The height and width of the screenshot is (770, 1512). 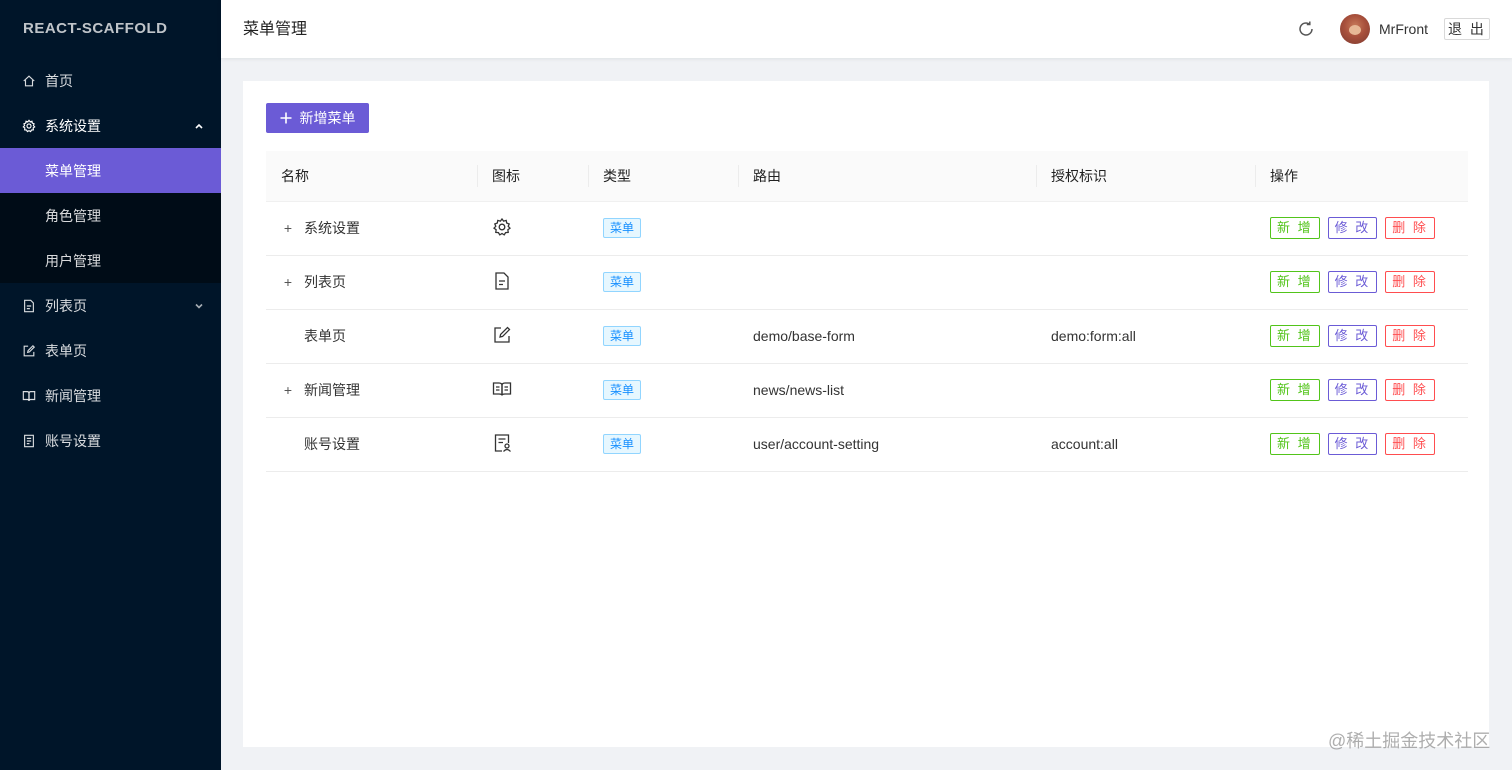 I want to click on sidebar-item-list-page: 列表页, so click(x=110, y=305).